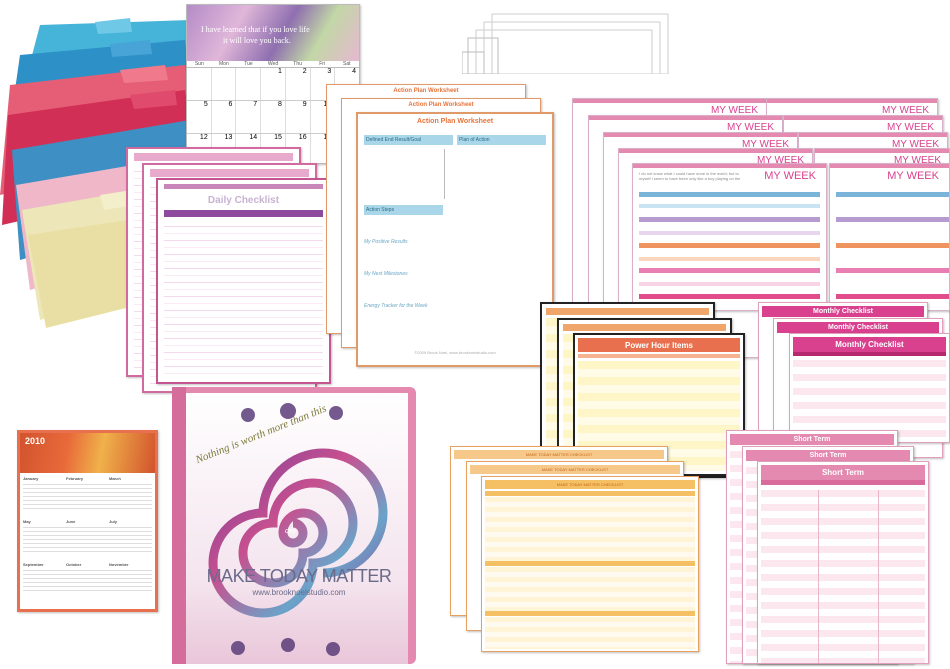 The image size is (950, 669). Describe the element at coordinates (199, 117) in the screenshot. I see `day-cell: 5` at that location.